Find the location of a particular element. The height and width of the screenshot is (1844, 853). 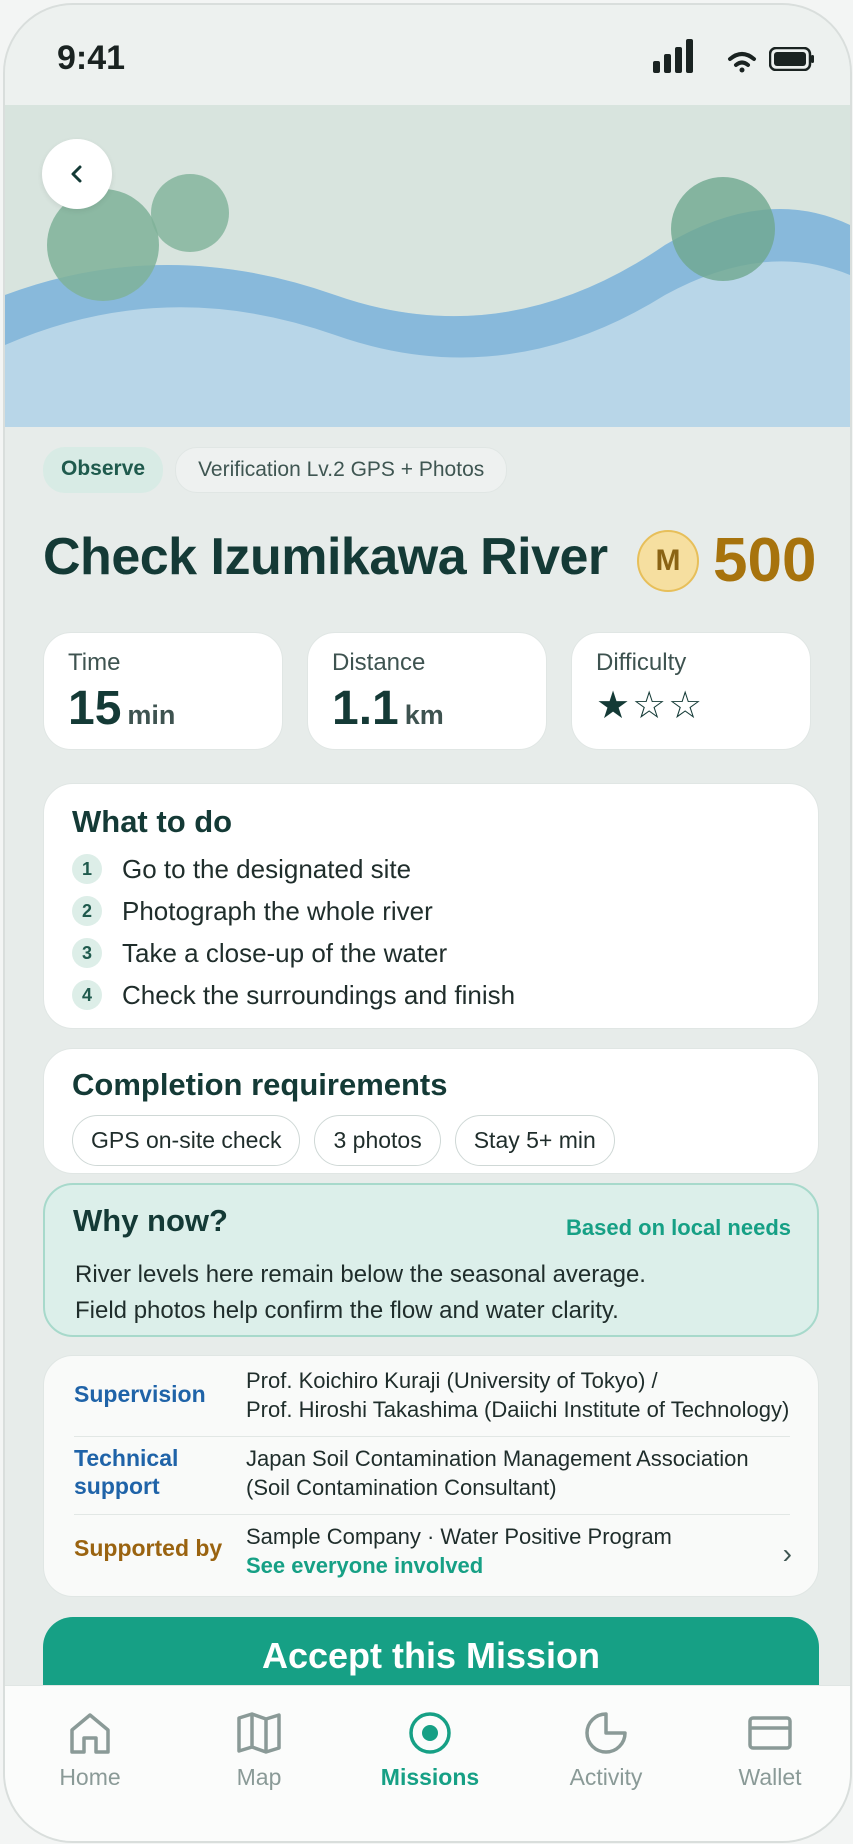

supervision-label: Supervision is located at coordinates (140, 1394).